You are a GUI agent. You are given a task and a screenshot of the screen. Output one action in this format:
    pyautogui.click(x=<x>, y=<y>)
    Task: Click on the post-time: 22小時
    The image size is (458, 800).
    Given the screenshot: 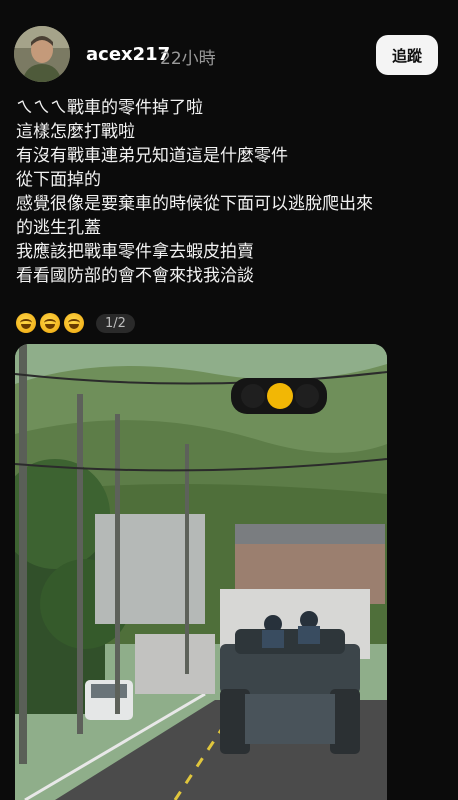 What is the action you would take?
    pyautogui.click(x=188, y=59)
    